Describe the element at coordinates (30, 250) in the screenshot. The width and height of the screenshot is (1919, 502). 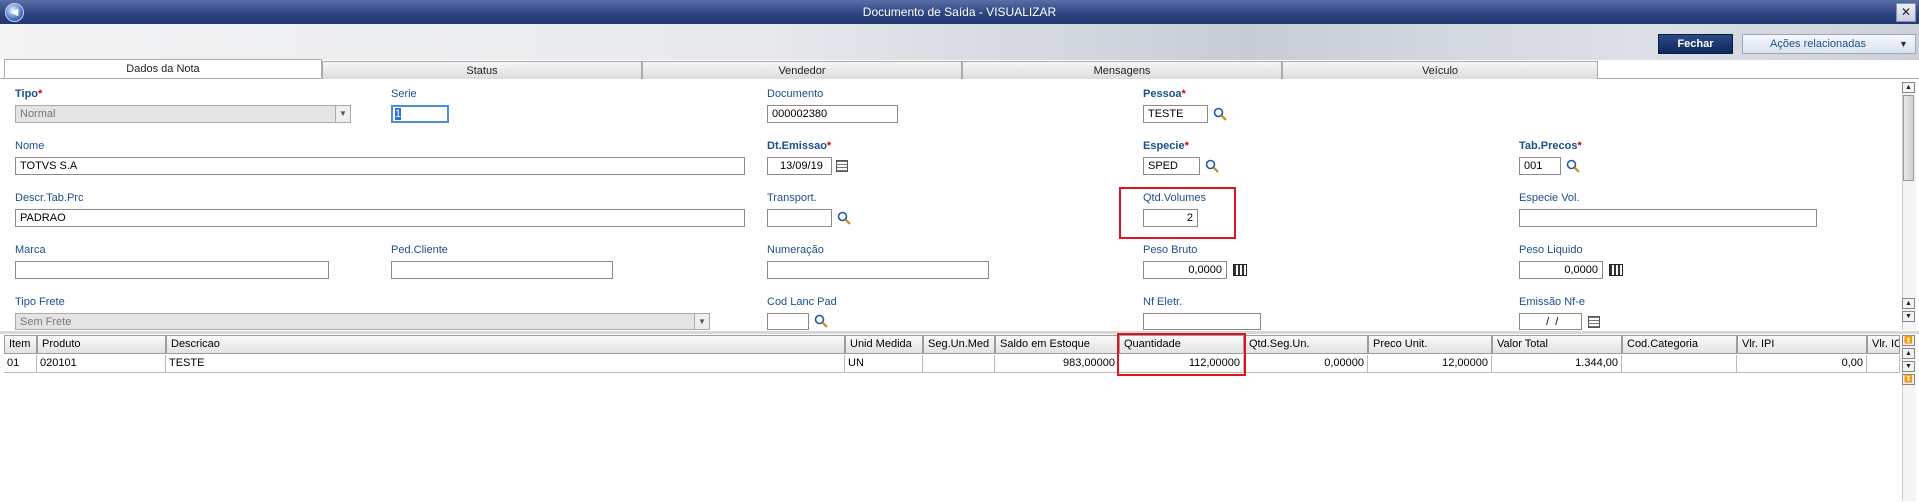
I see `marca-label: Marca` at that location.